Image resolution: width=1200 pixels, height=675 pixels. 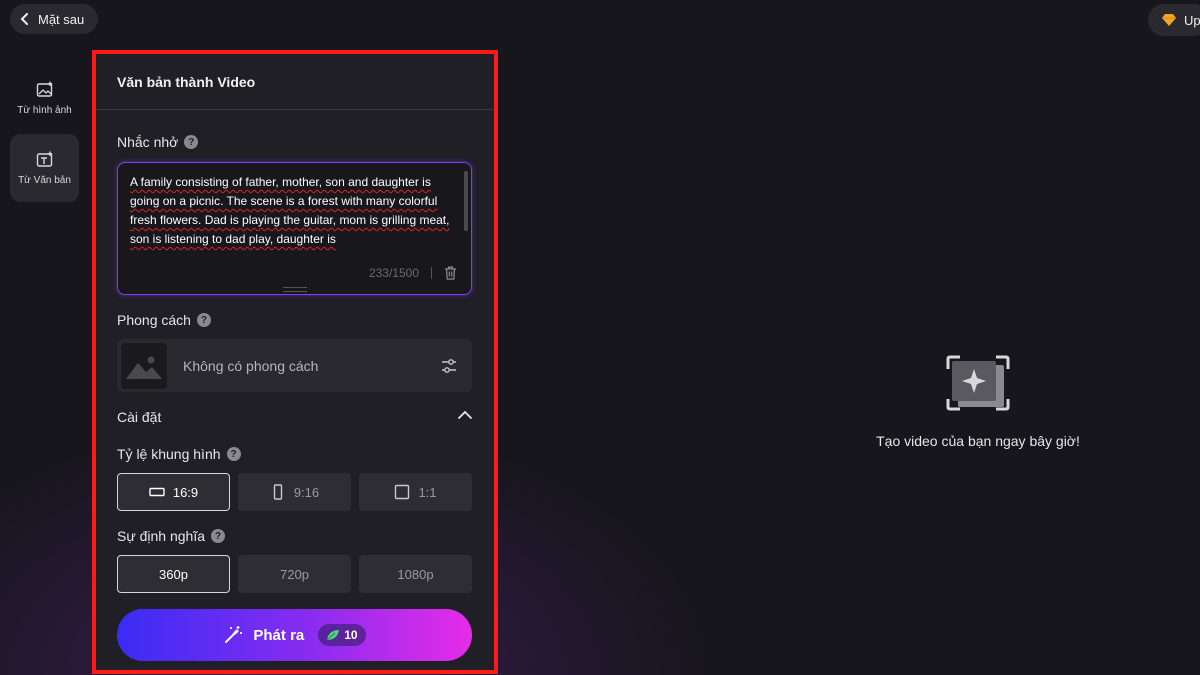 What do you see at coordinates (161, 536) in the screenshot?
I see `definition-label: Sự định nghĩa` at bounding box center [161, 536].